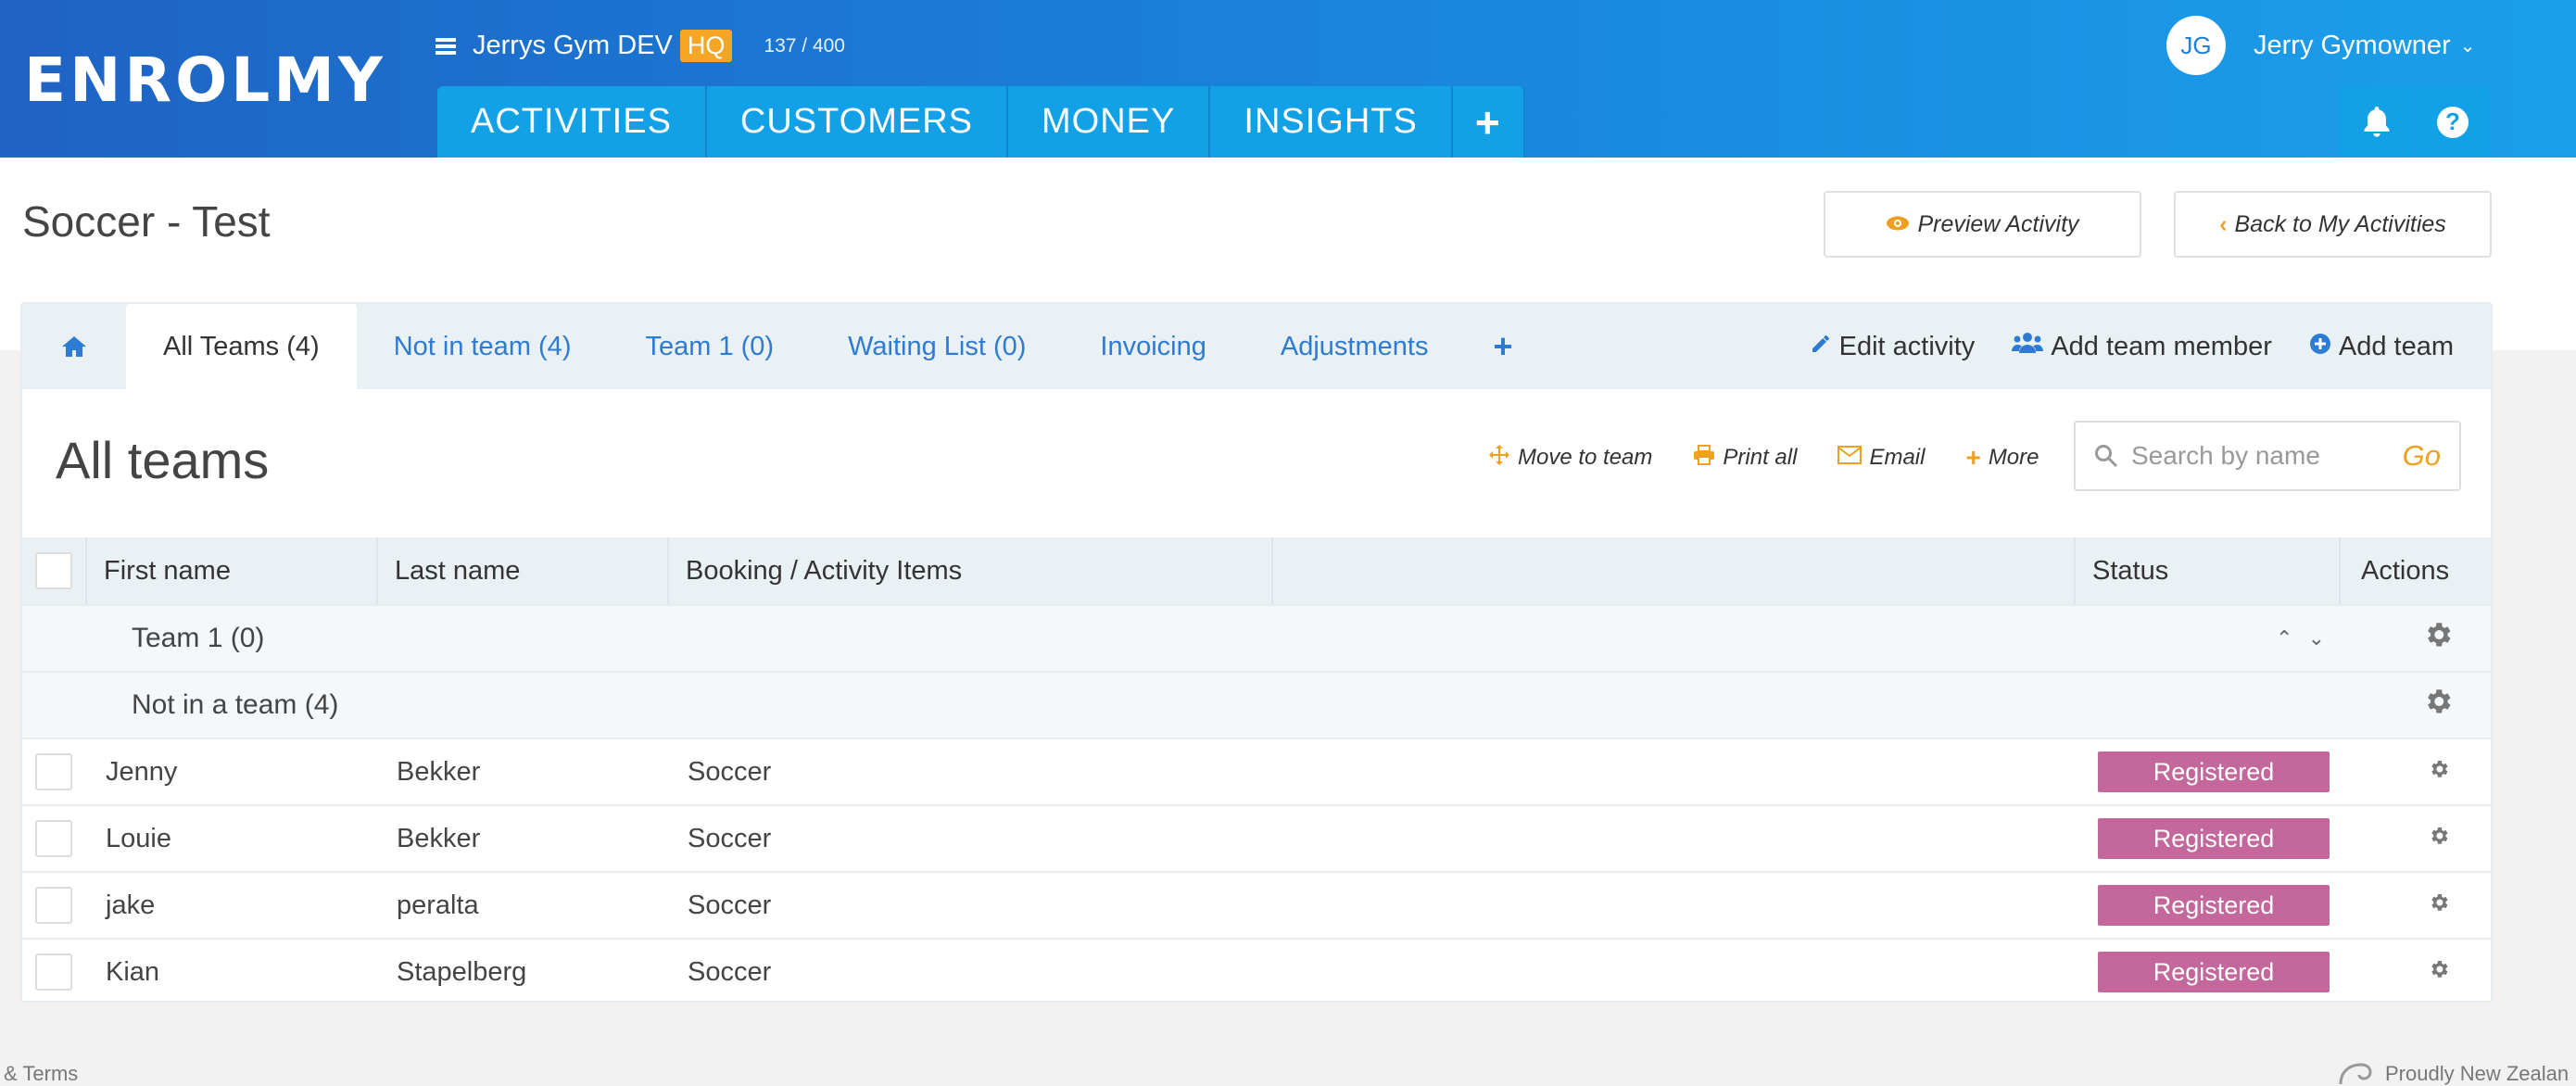  What do you see at coordinates (235, 704) in the screenshot?
I see `group-label: Not in a team (4)` at bounding box center [235, 704].